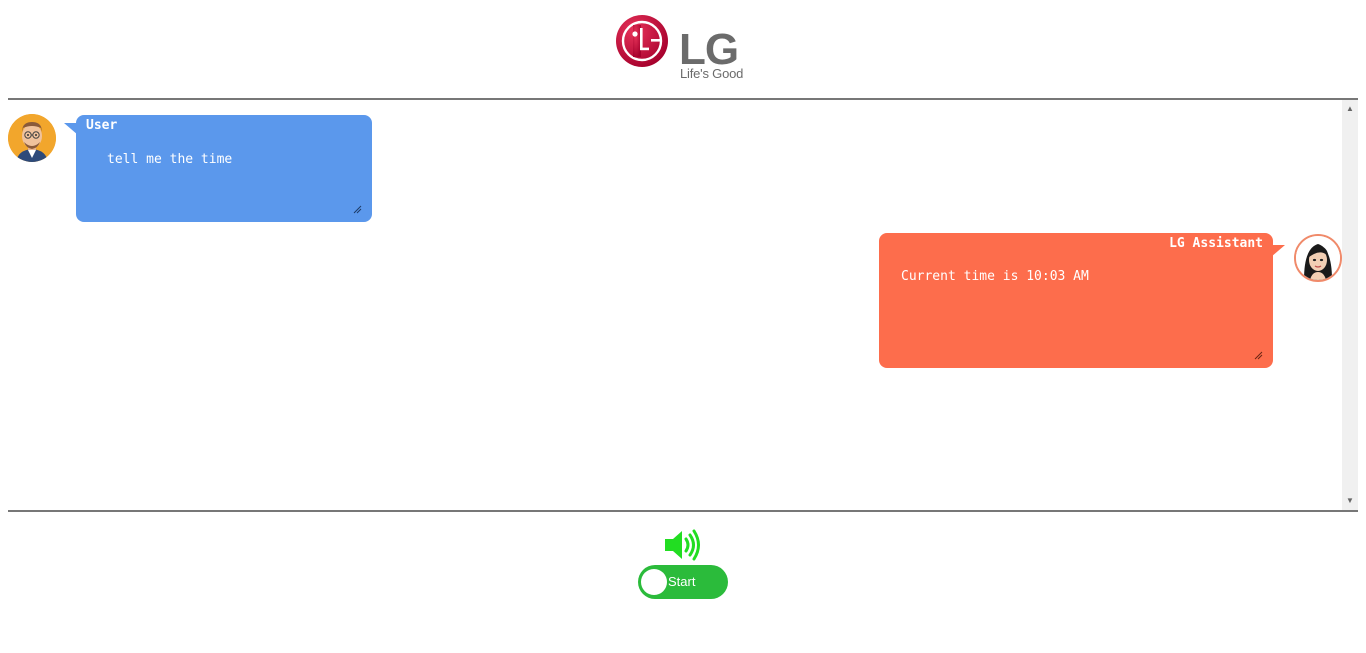  I want to click on speaker-icon, so click(683, 545).